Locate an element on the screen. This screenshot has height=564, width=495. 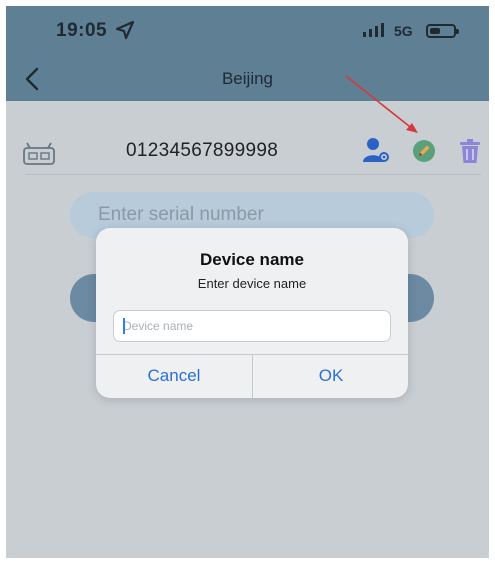
device-name-input is located at coordinates (252, 326).